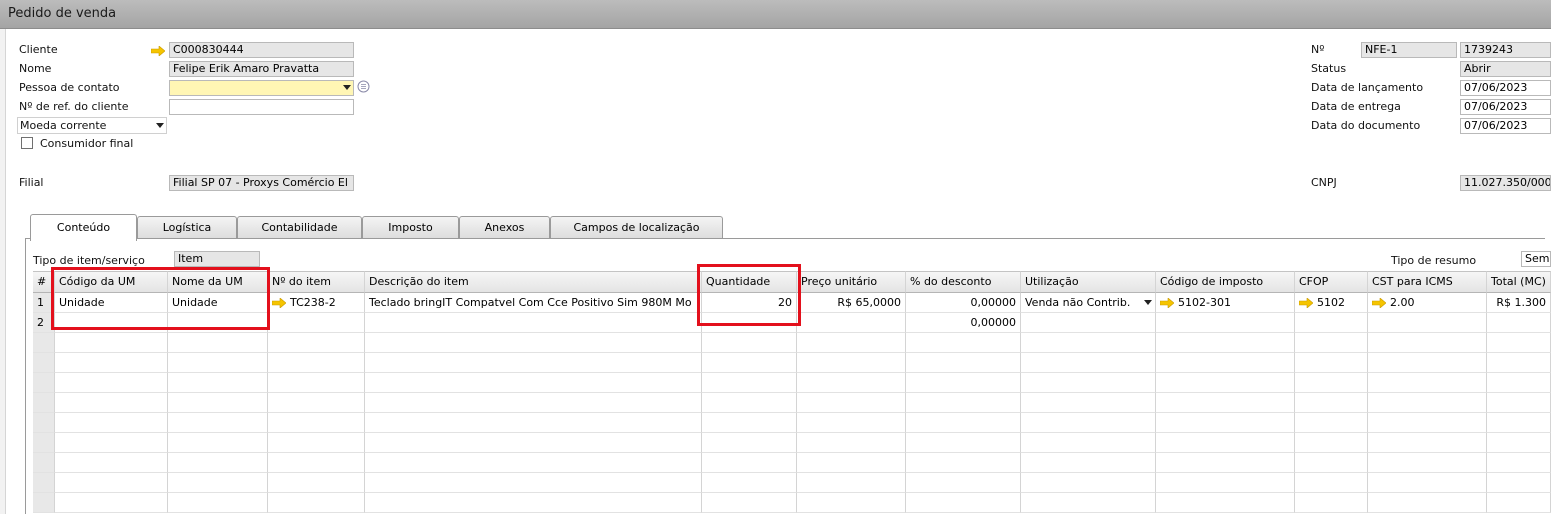 This screenshot has height=514, width=1551. Describe the element at coordinates (1427, 282) in the screenshot. I see `column-header-cst-icms: CST para ICMS` at that location.